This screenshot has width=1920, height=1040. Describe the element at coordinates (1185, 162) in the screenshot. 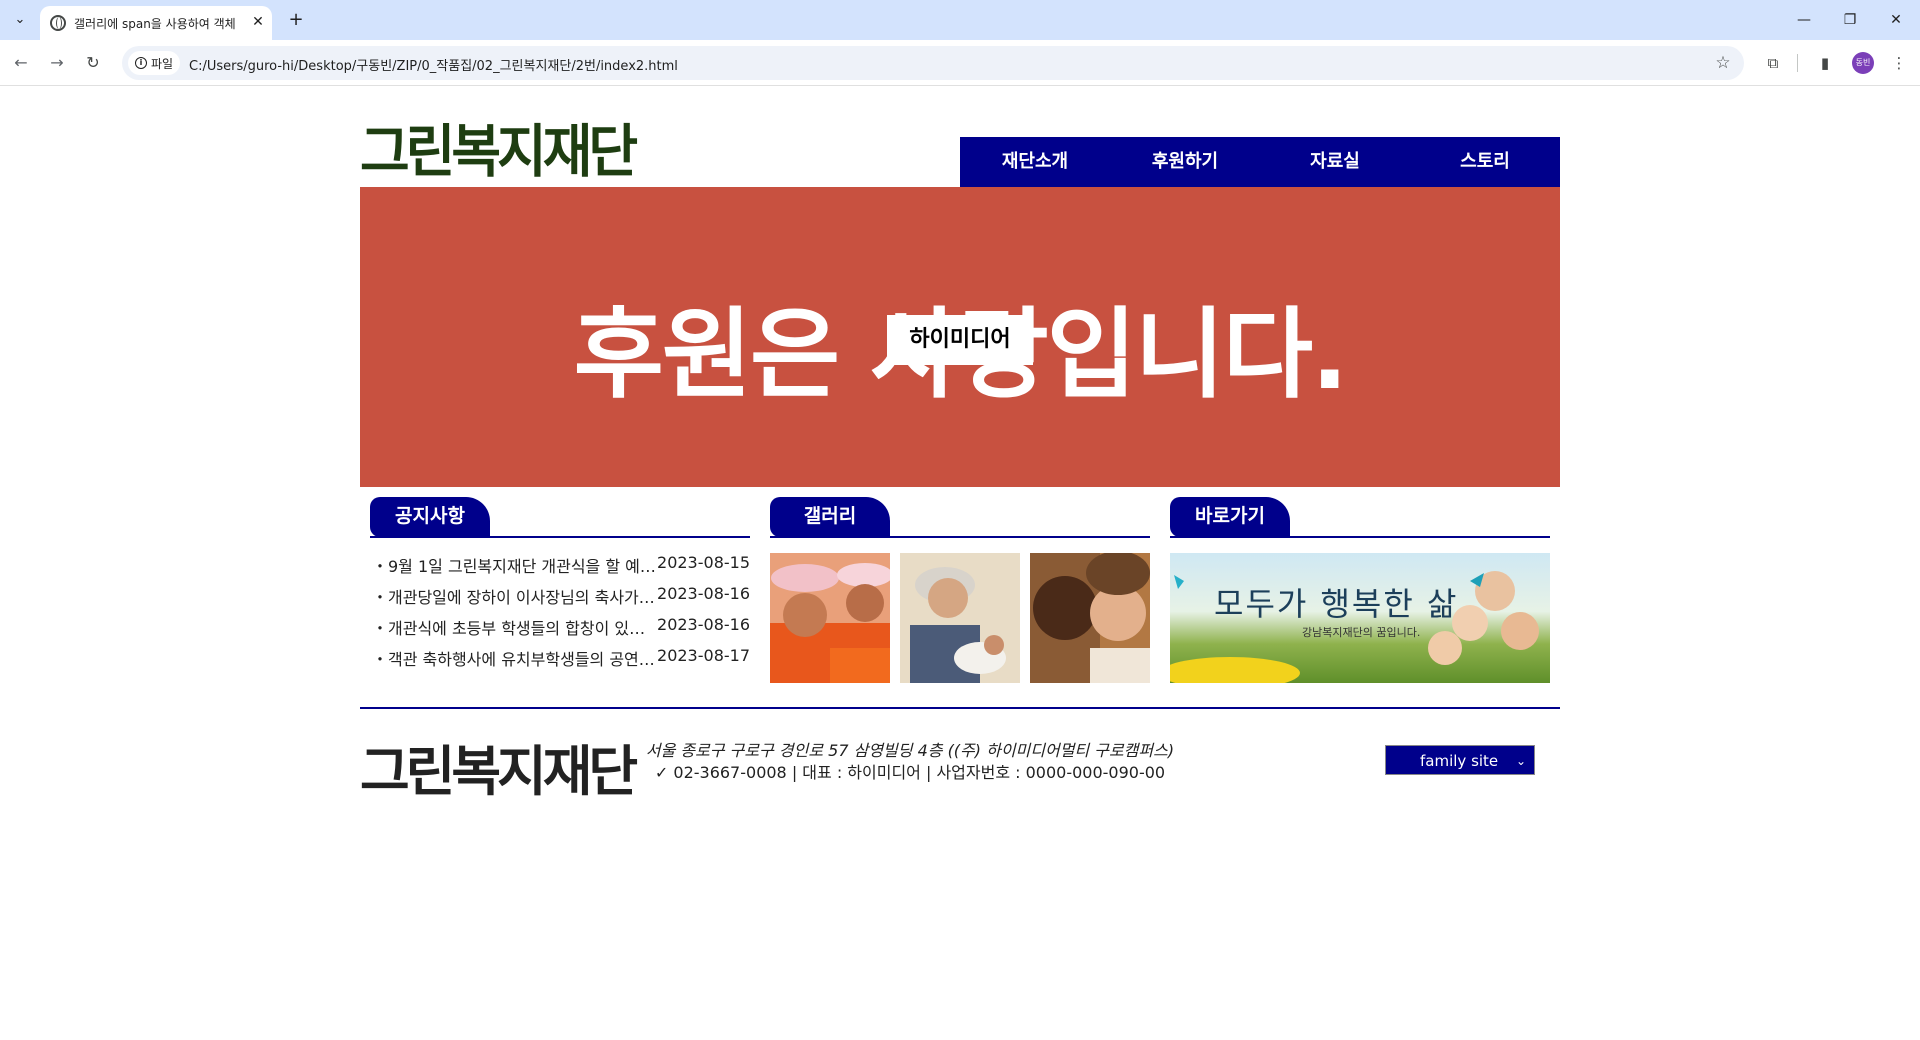

I see `nav-item-donate: 후원하기` at that location.